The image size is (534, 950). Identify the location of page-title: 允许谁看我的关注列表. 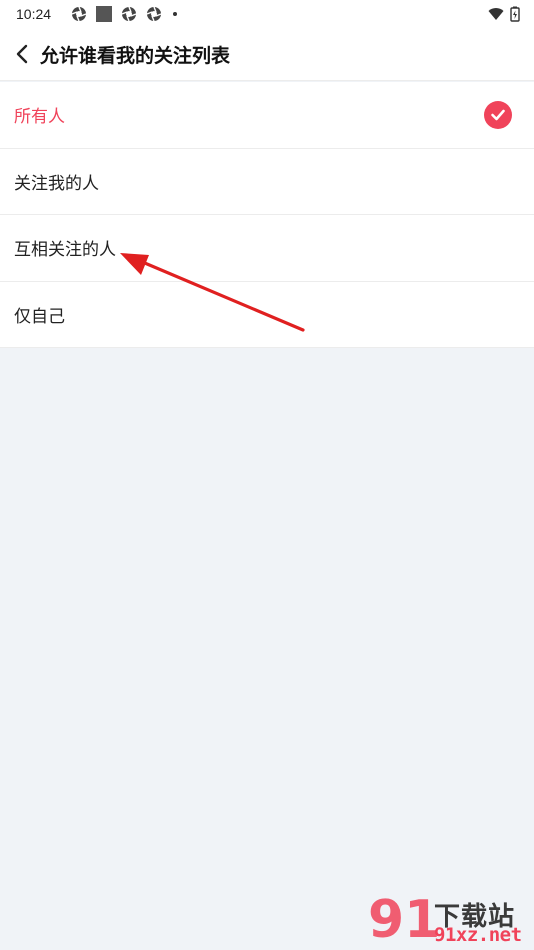
(135, 55).